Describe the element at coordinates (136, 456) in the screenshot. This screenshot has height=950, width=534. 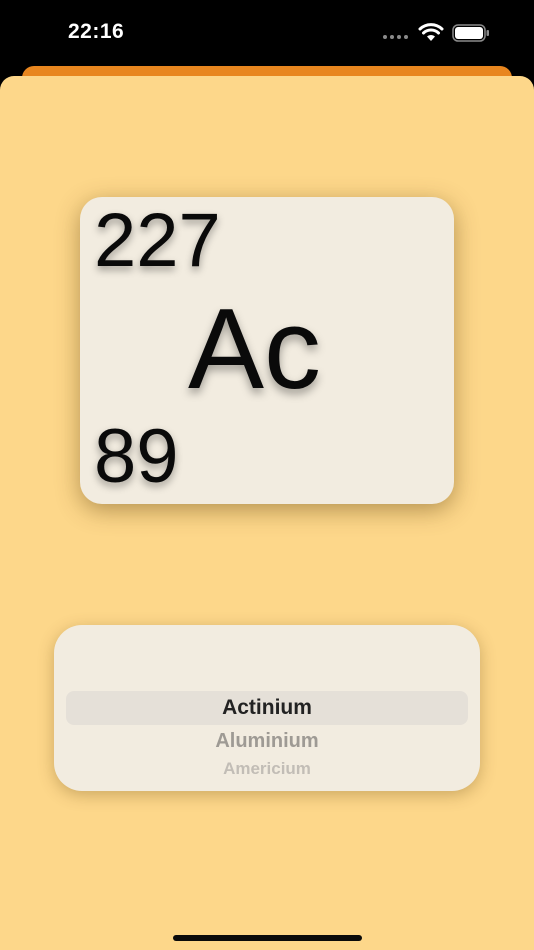
I see `atomic-number: 89` at that location.